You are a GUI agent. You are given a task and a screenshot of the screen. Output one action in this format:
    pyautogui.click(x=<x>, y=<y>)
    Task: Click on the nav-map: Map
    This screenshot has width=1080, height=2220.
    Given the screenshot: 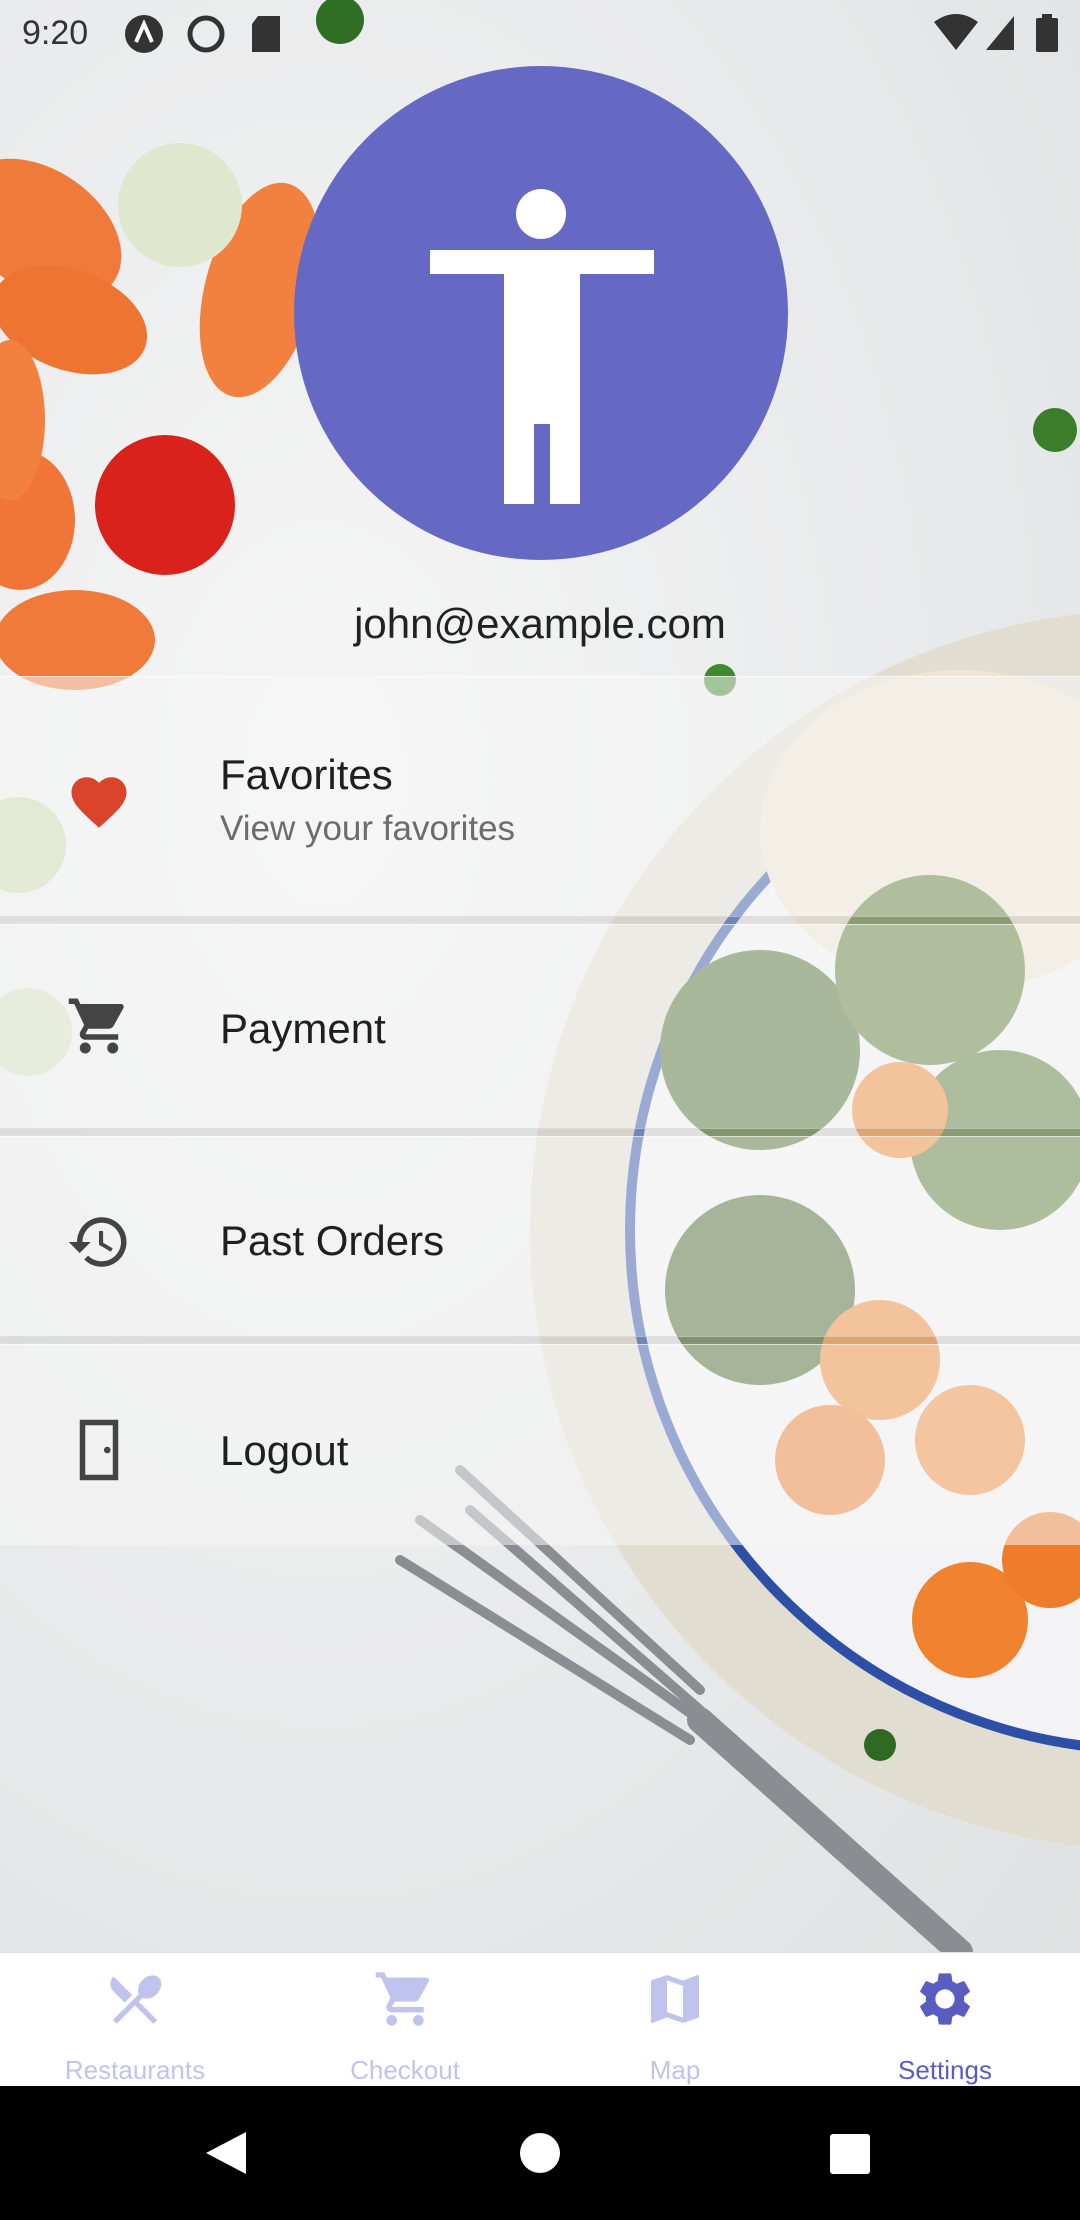 What is the action you would take?
    pyautogui.click(x=675, y=2020)
    